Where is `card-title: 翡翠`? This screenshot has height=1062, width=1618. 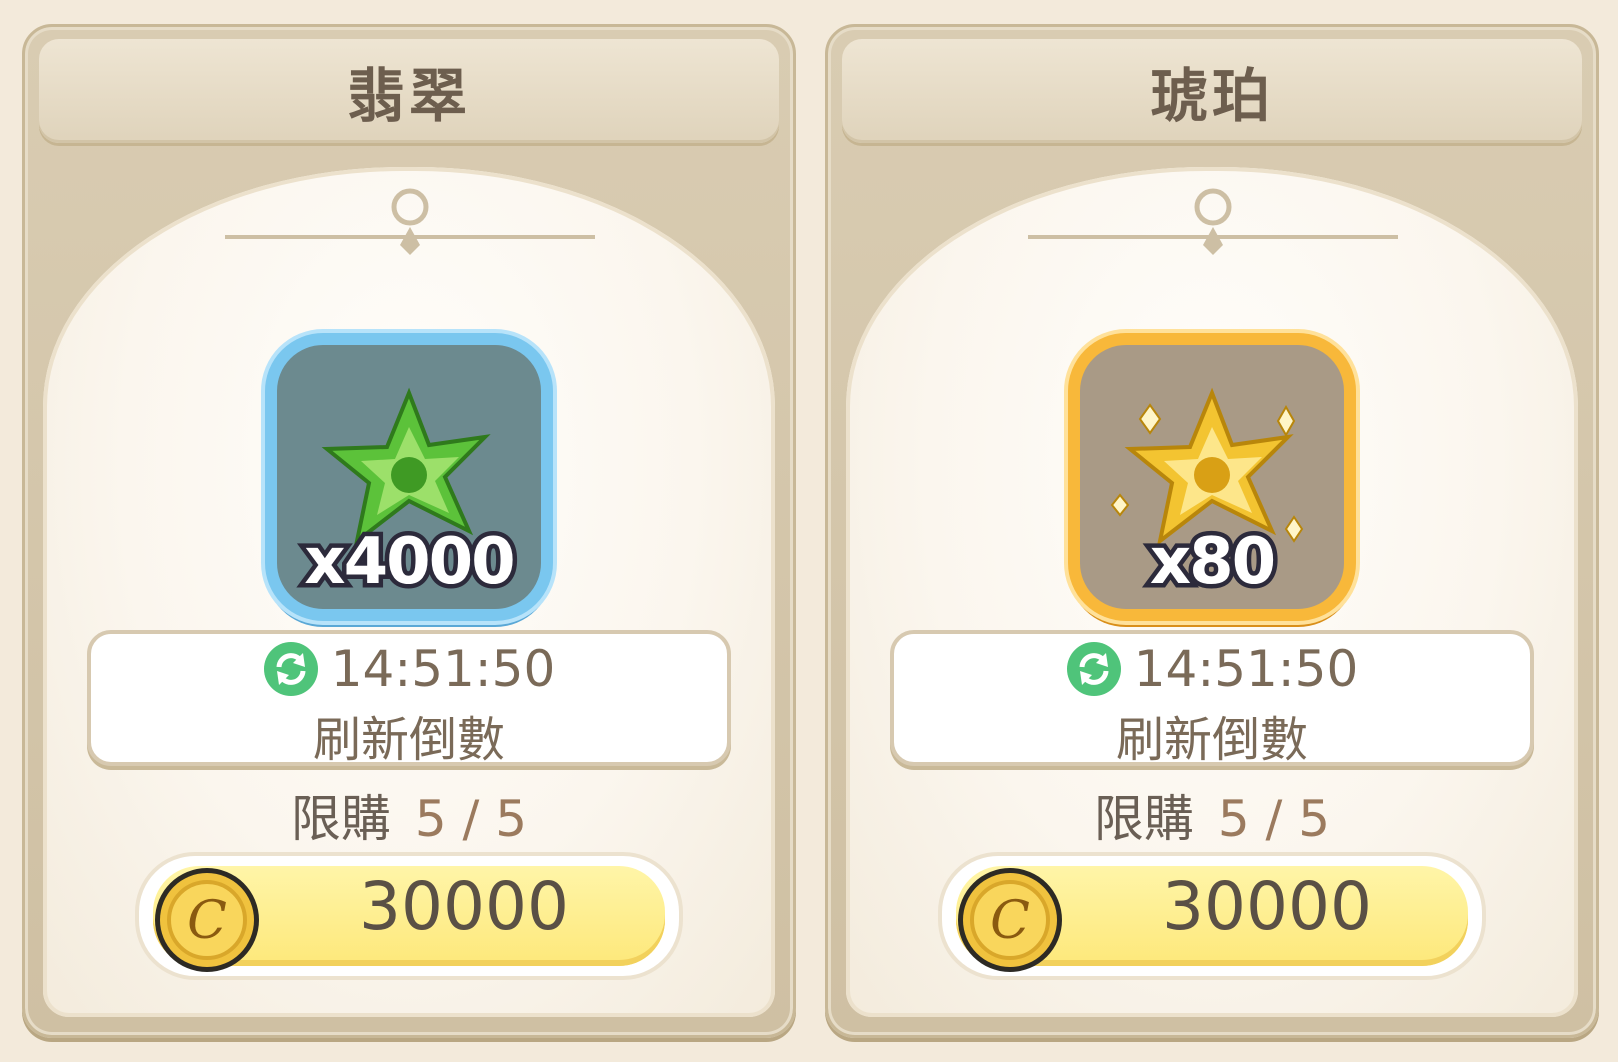
card-title: 翡翠 is located at coordinates (408, 96).